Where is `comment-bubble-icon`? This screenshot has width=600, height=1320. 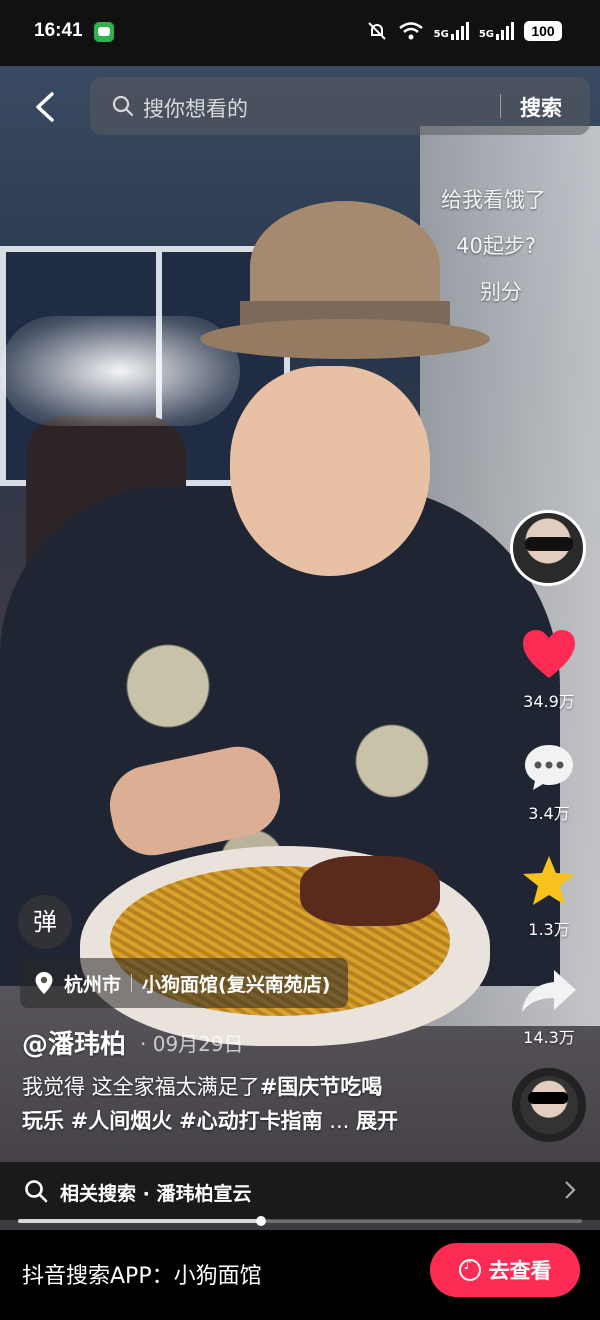
comment-bubble-icon is located at coordinates (549, 767).